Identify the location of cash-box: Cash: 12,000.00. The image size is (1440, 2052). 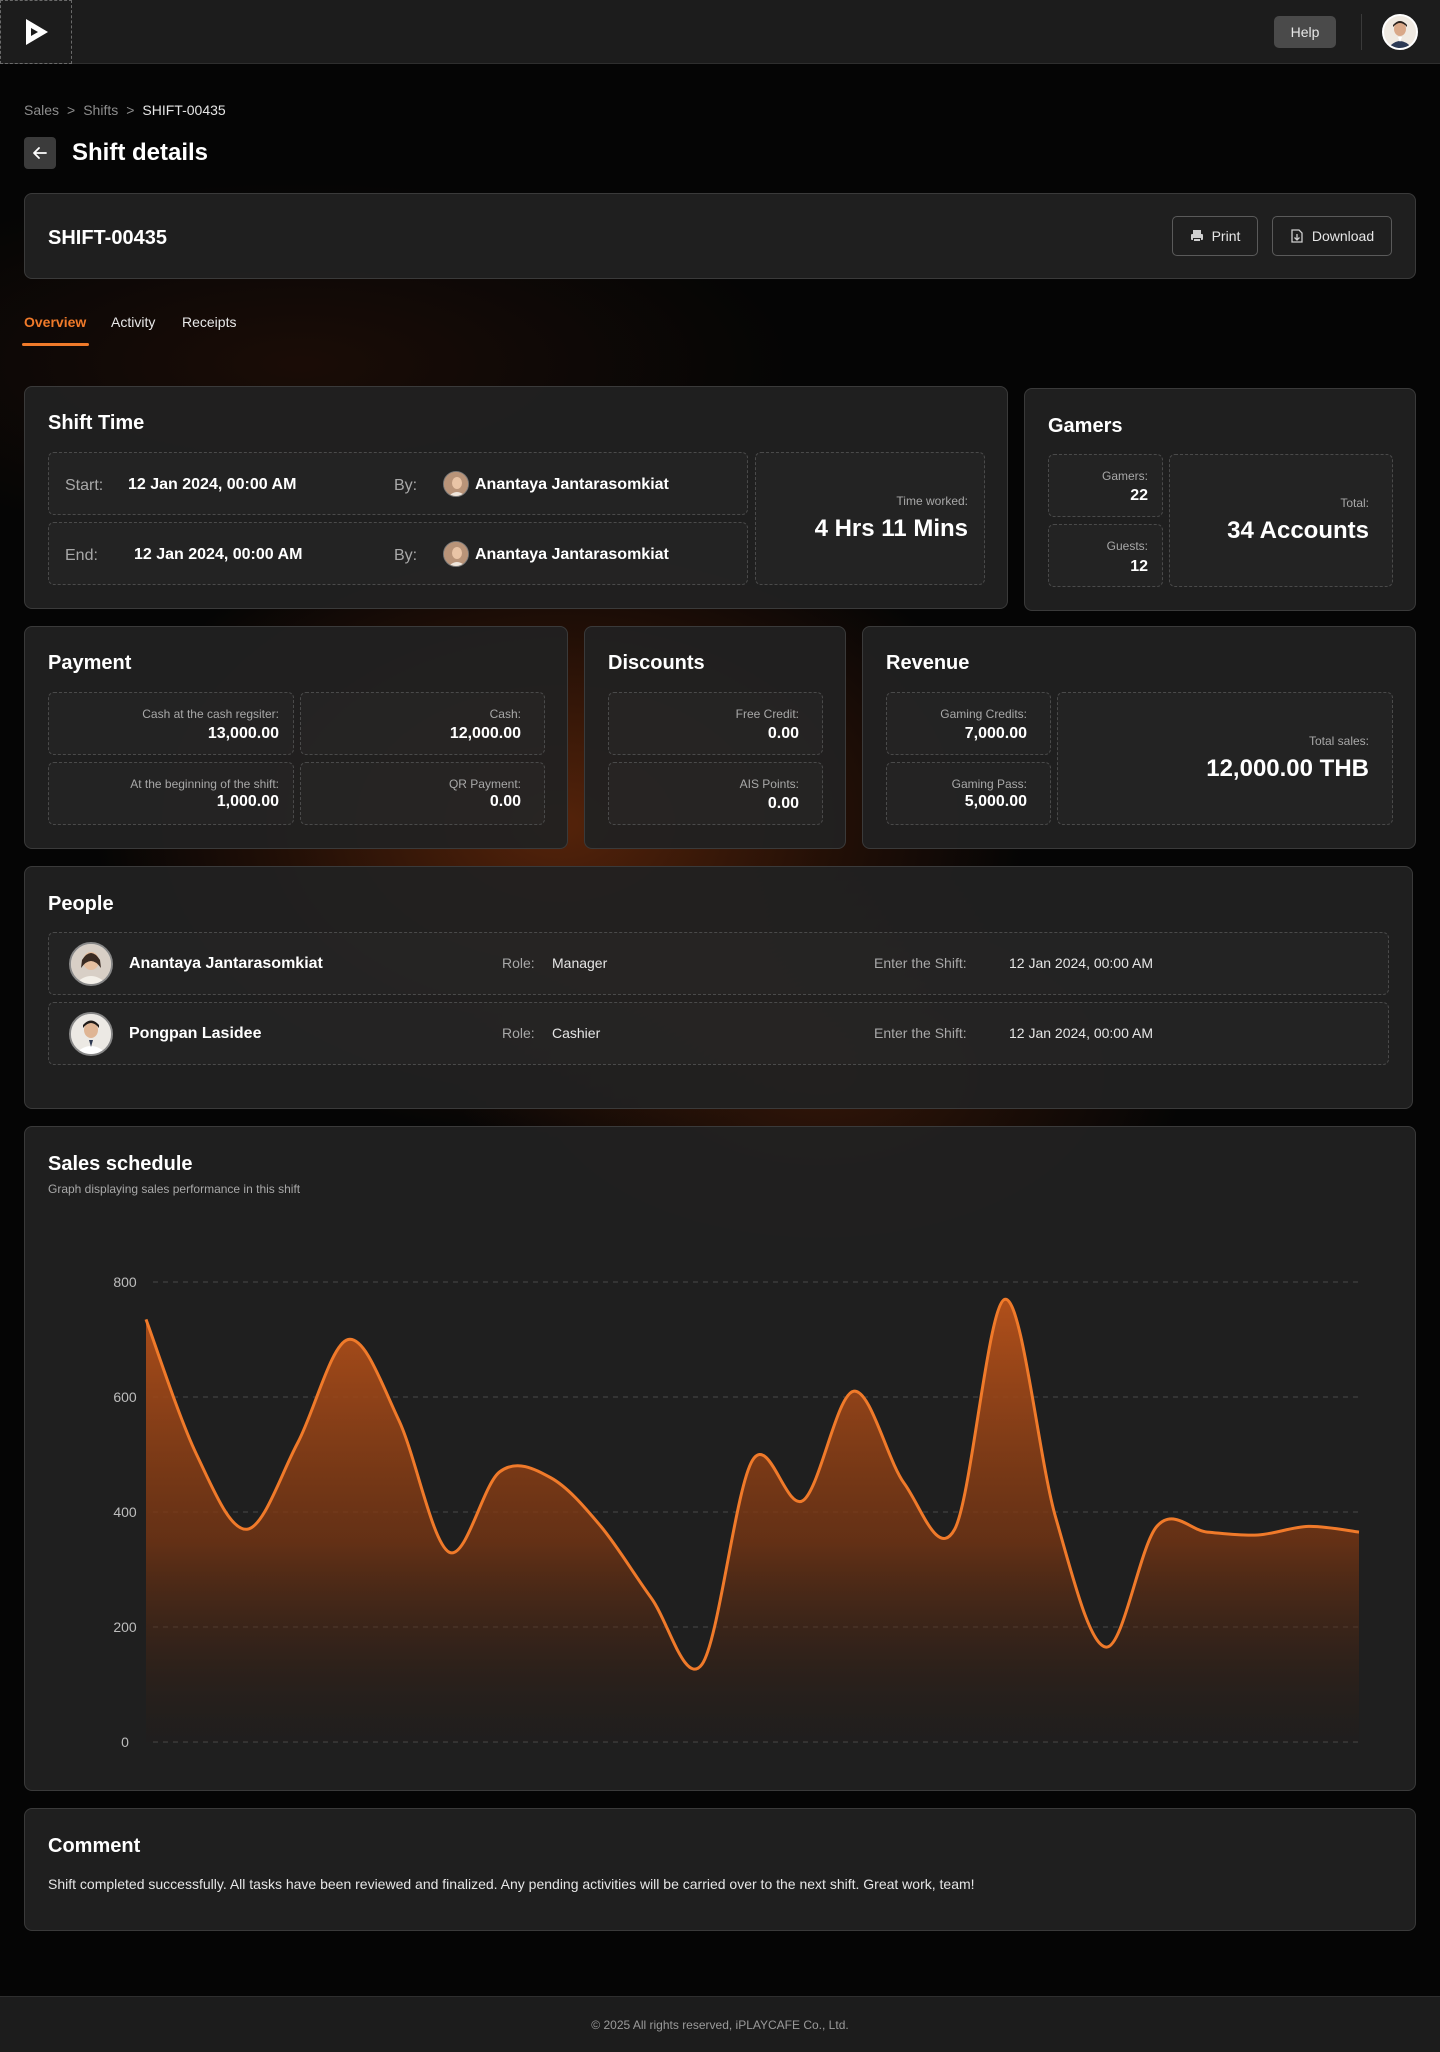
(422, 723).